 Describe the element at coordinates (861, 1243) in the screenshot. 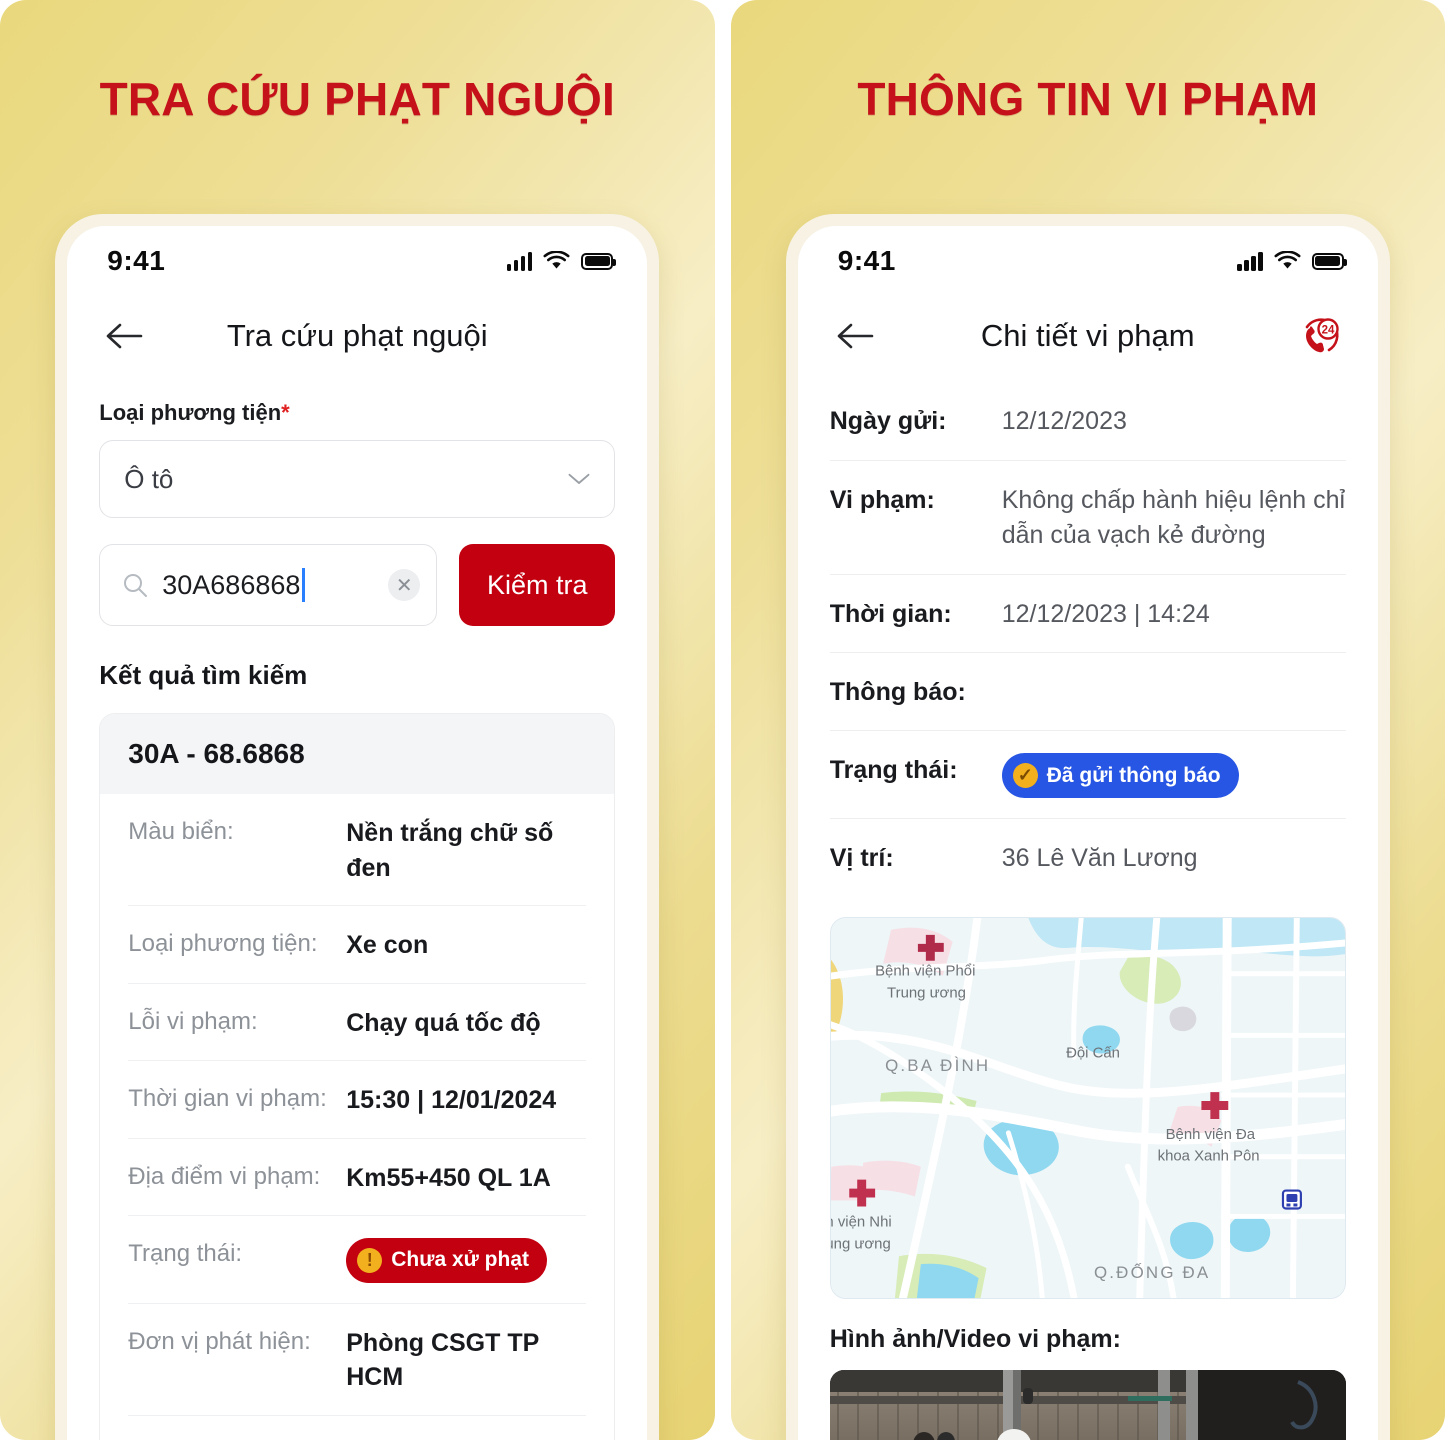

I see `map-label: ung ương` at that location.